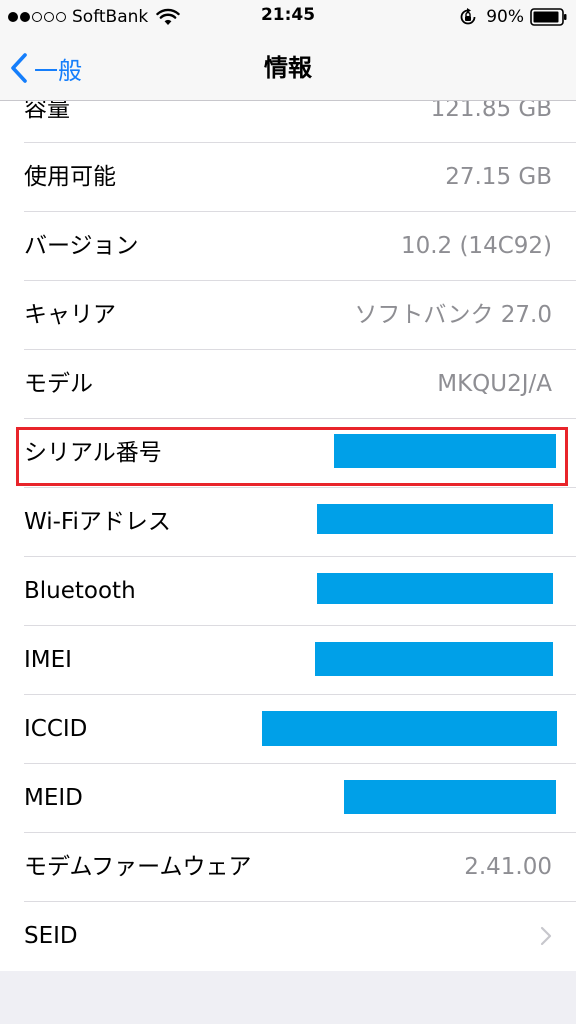 The width and height of the screenshot is (576, 1024). Describe the element at coordinates (300, 177) in the screenshot. I see `row-available: 使用可能 27.15 GB` at that location.